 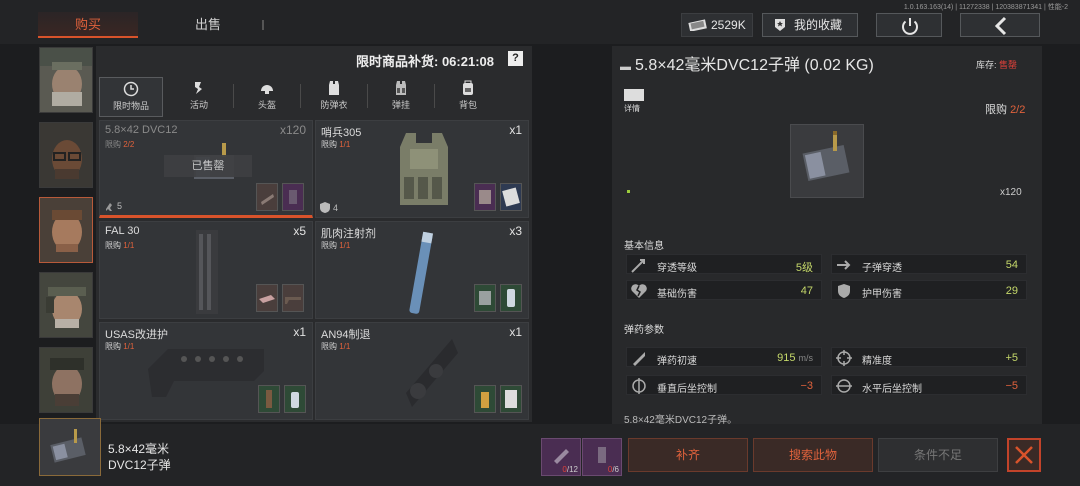 I want to click on banknote-icon, so click(x=697, y=25).